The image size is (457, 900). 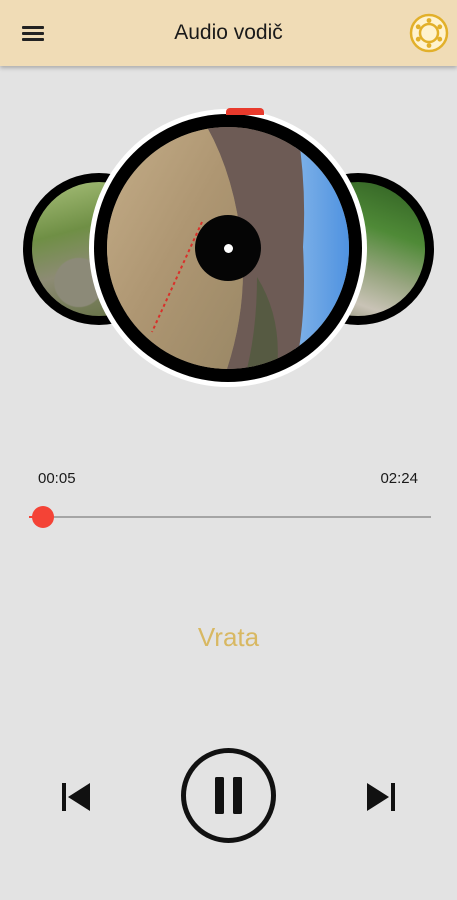 I want to click on disc-spindle-hole, so click(x=228, y=248).